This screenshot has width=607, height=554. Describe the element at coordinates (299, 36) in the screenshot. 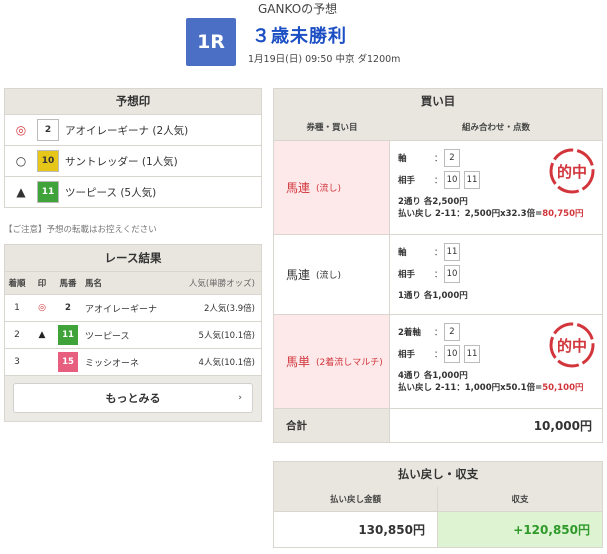

I see `race-title: ３歳未勝利` at that location.